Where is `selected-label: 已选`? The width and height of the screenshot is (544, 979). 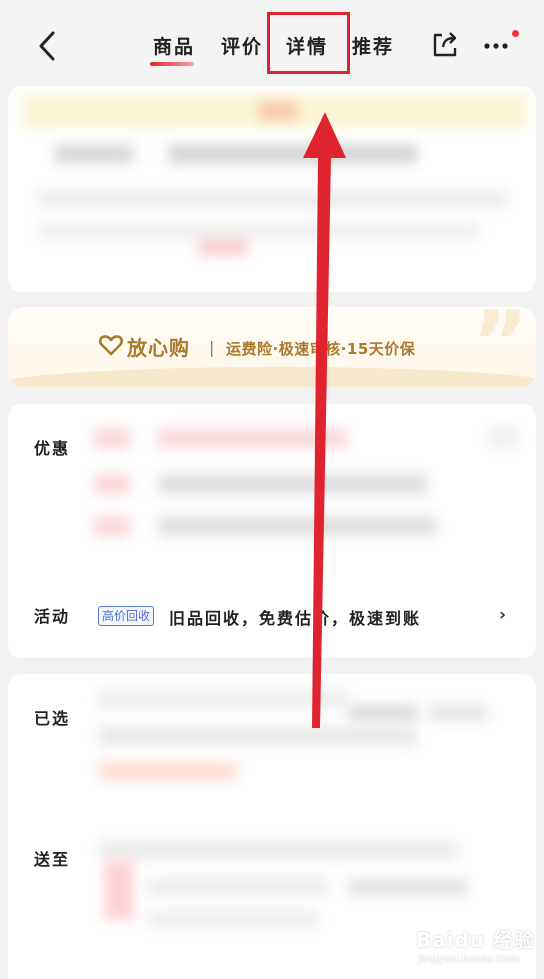
selected-label: 已选 is located at coordinates (52, 718).